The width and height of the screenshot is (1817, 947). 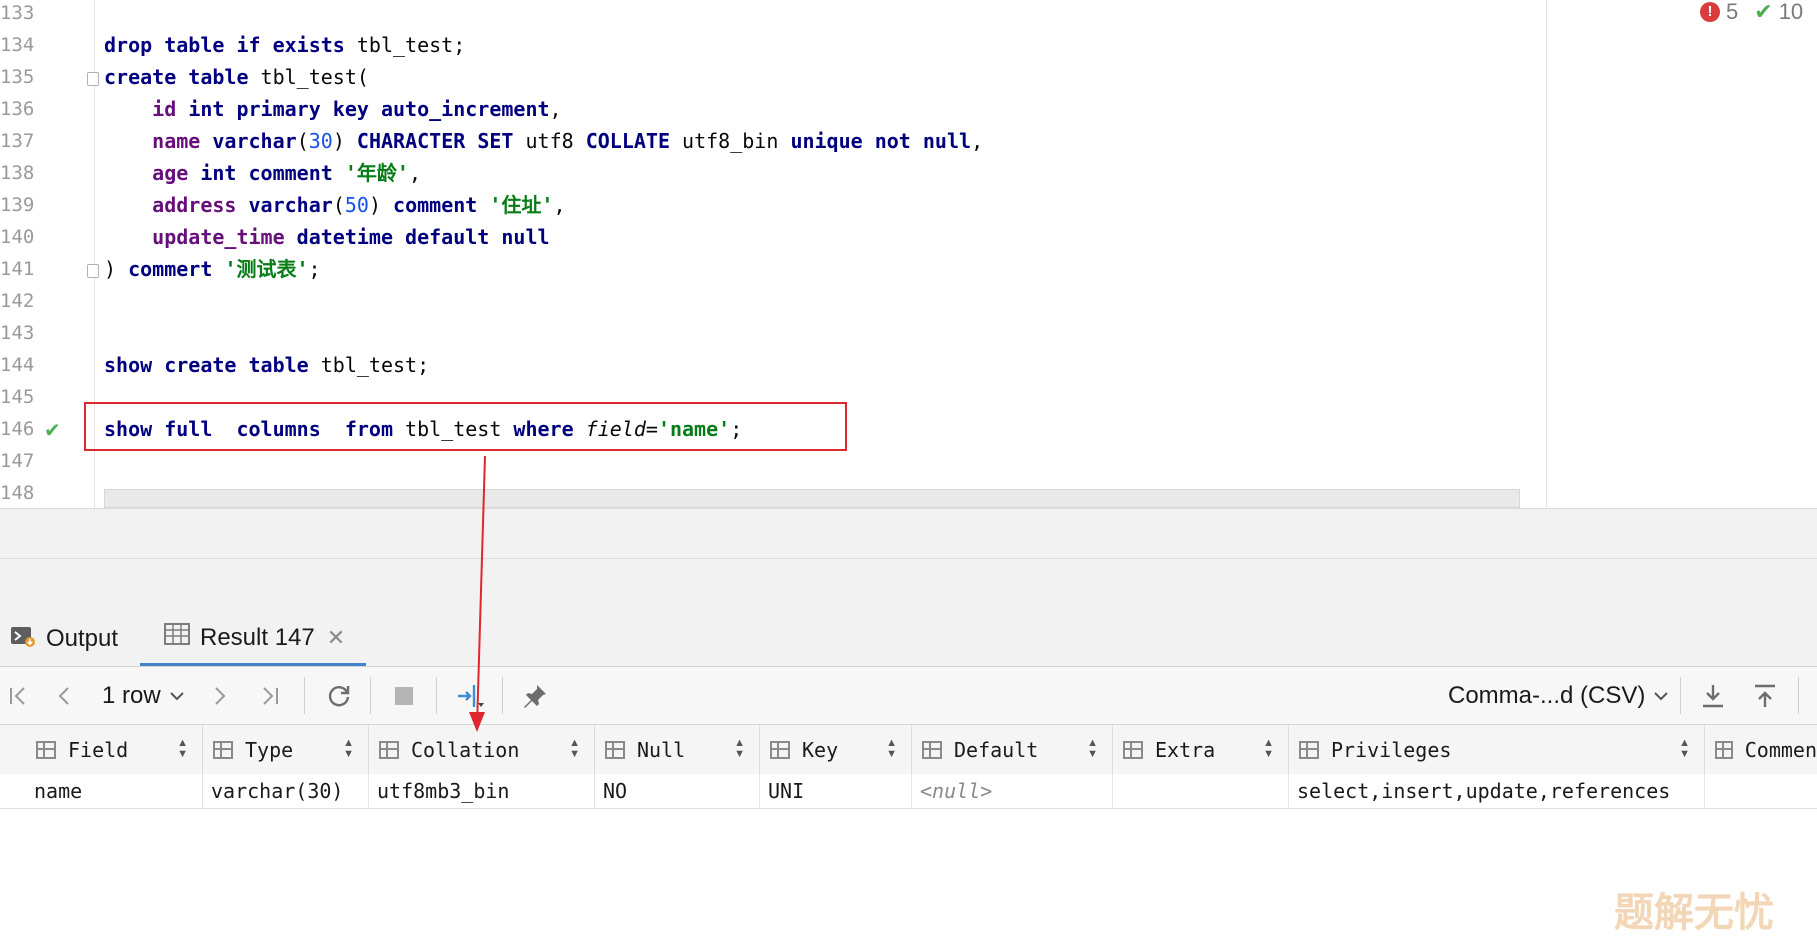 What do you see at coordinates (284, 45) in the screenshot?
I see `code-line-drop-table: drop table if exists tbl_test;` at bounding box center [284, 45].